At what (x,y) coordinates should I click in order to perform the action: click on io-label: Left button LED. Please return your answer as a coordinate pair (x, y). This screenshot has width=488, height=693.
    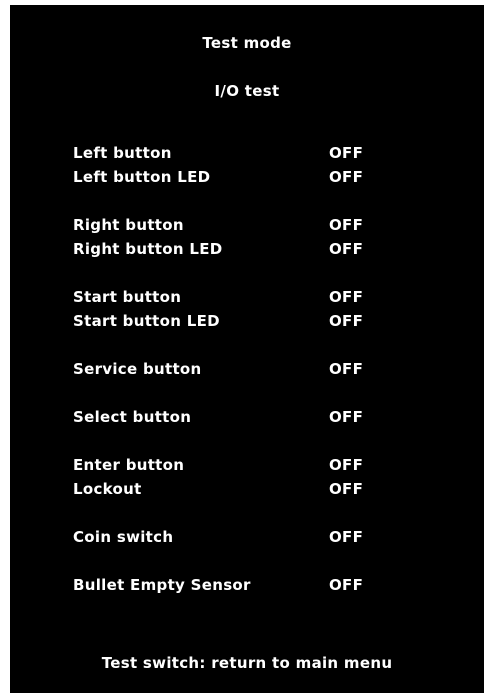
    Looking at the image, I should click on (142, 177).